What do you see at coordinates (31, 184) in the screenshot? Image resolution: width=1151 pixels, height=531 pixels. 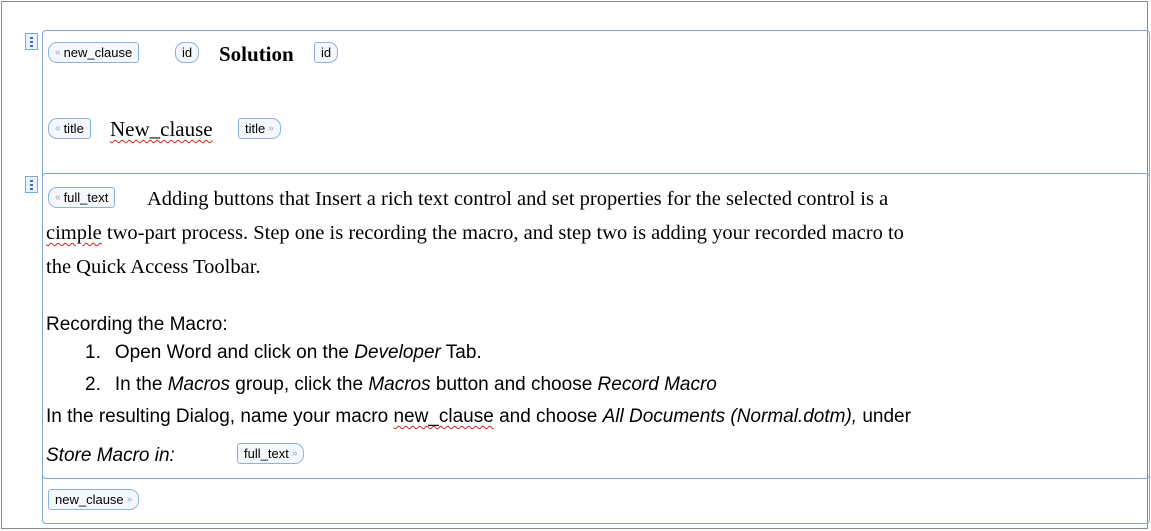 I see `full-text-drag-handle` at bounding box center [31, 184].